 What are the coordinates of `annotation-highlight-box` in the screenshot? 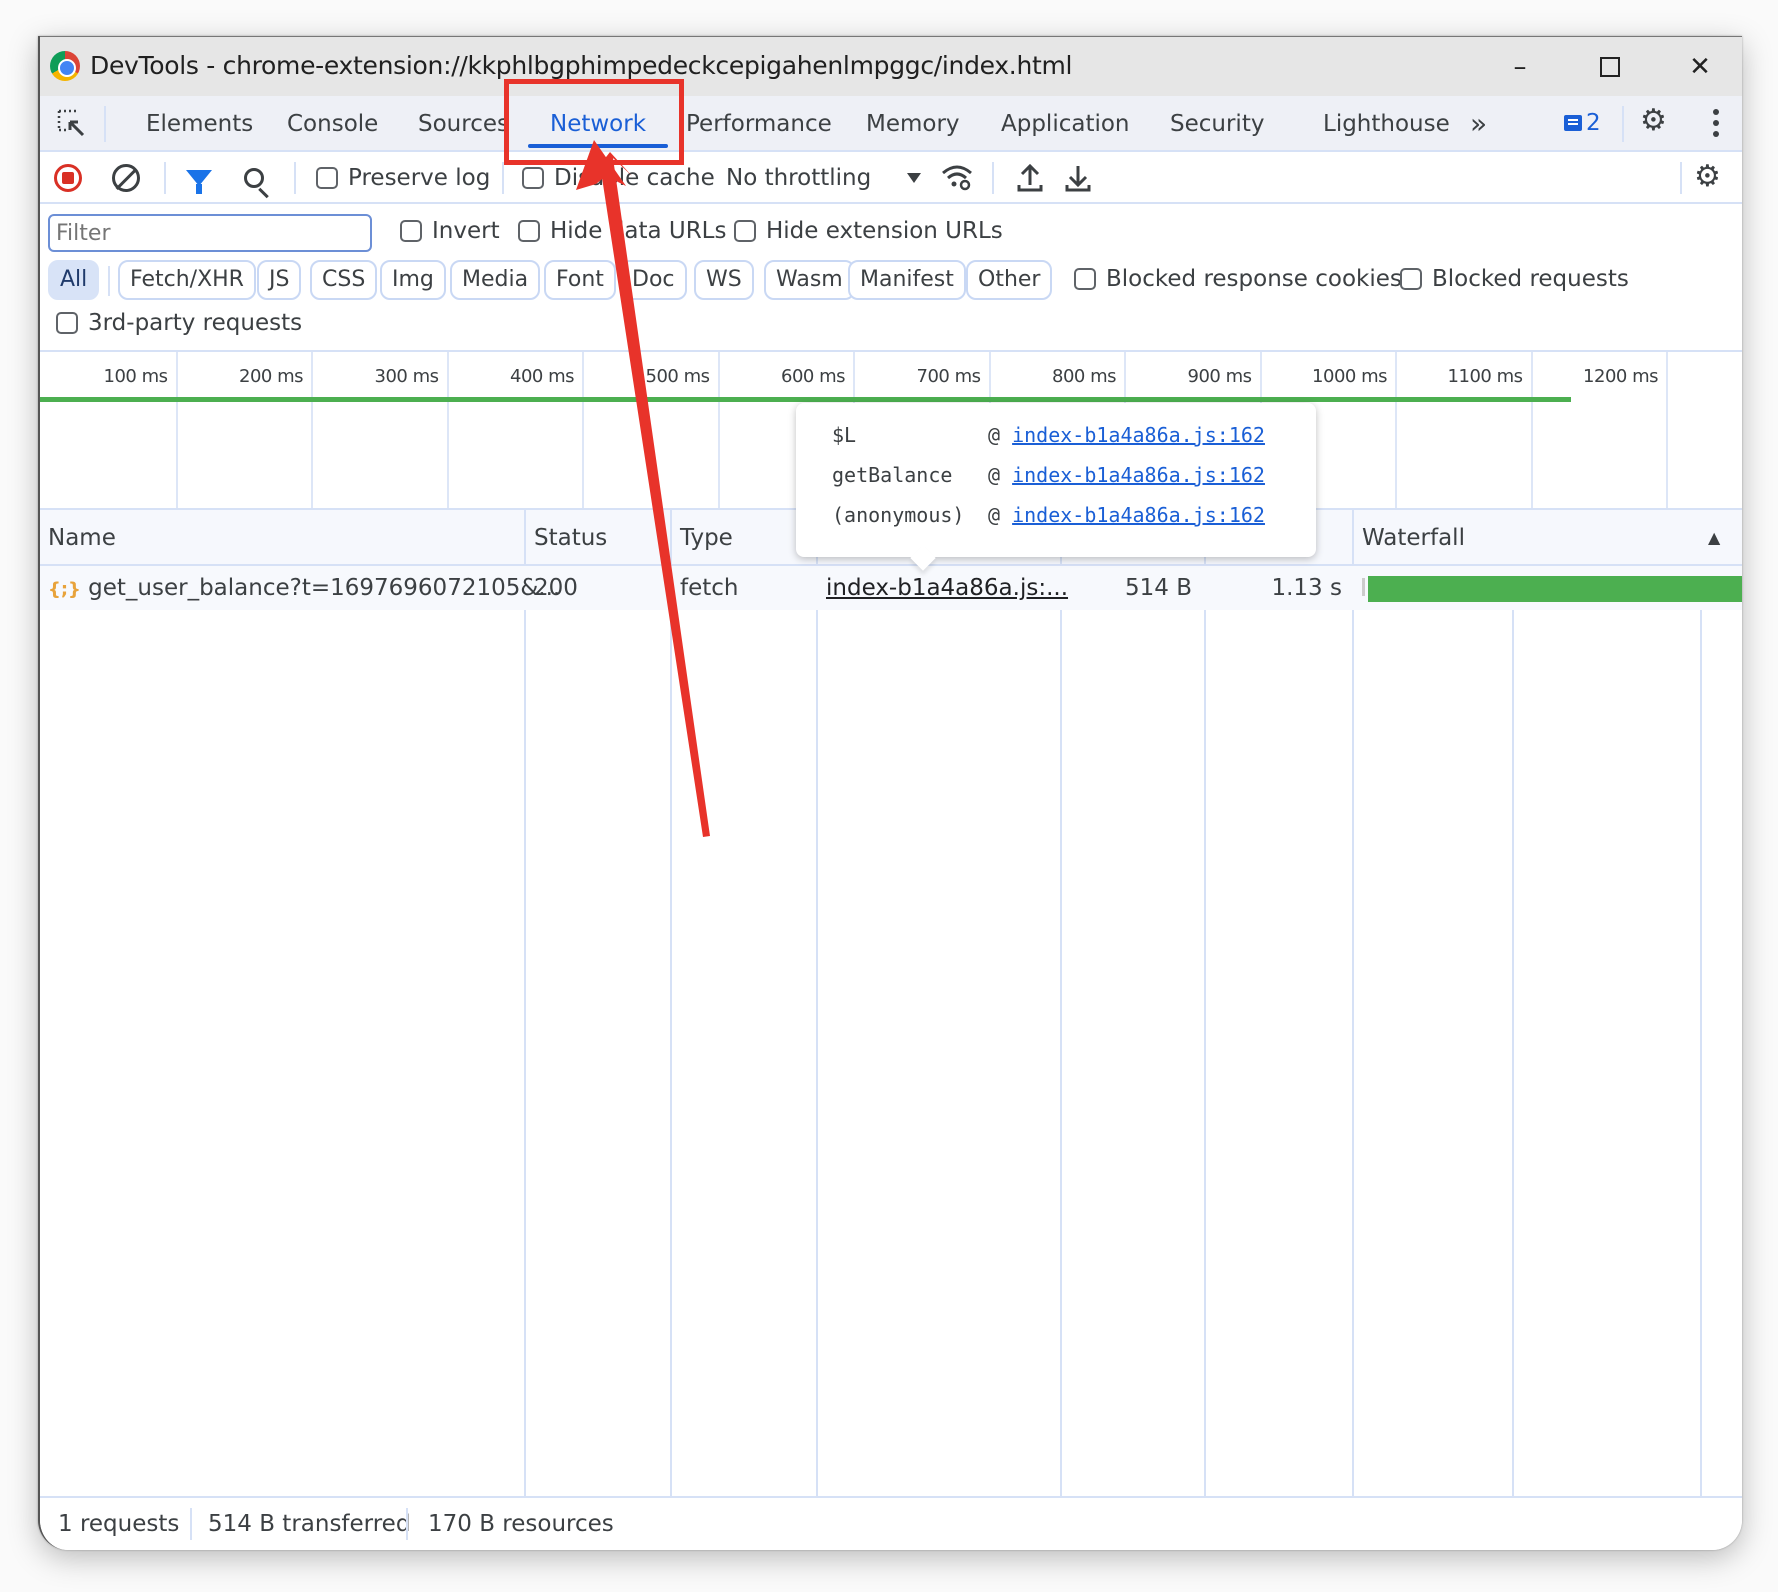 It's located at (594, 122).